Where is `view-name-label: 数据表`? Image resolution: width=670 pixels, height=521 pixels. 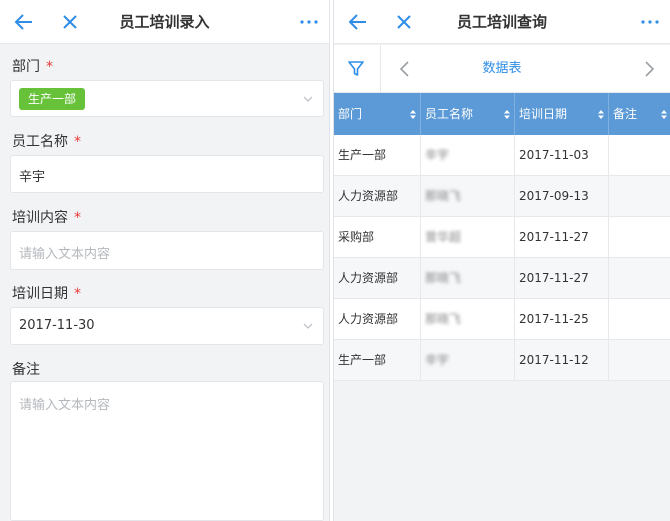 view-name-label: 数据表 is located at coordinates (501, 68).